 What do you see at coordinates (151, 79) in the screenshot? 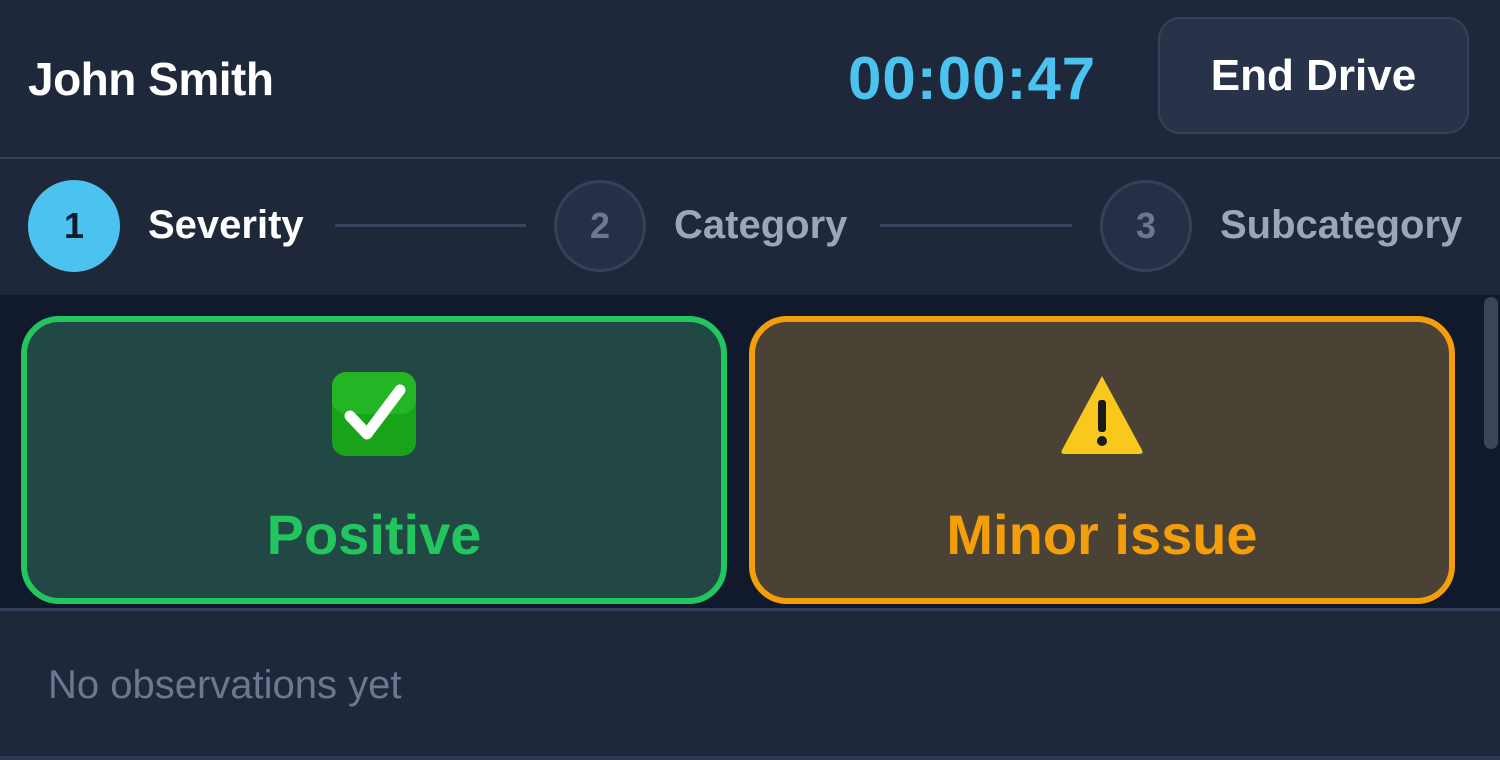
I see `driver-name: John Smith` at bounding box center [151, 79].